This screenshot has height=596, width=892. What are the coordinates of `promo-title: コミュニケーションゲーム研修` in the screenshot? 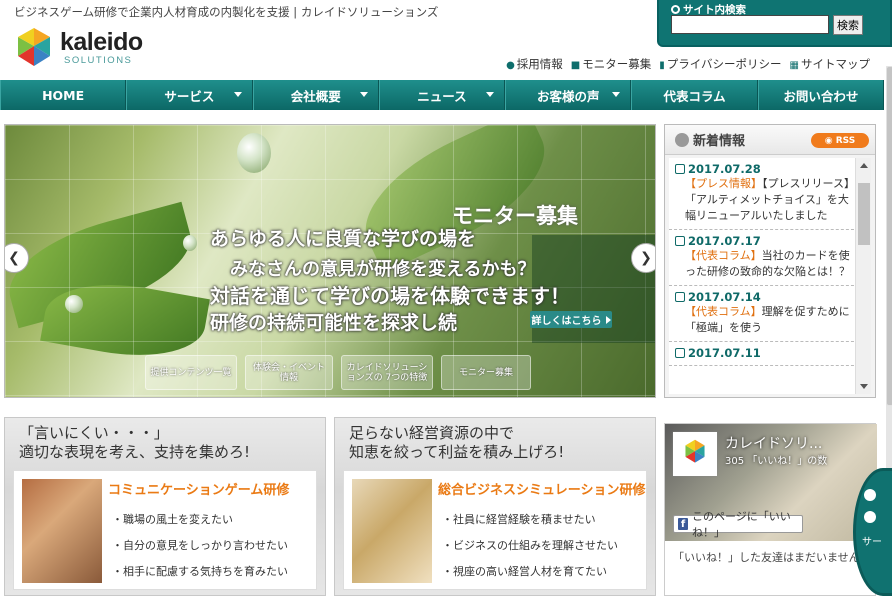 It's located at (198, 488).